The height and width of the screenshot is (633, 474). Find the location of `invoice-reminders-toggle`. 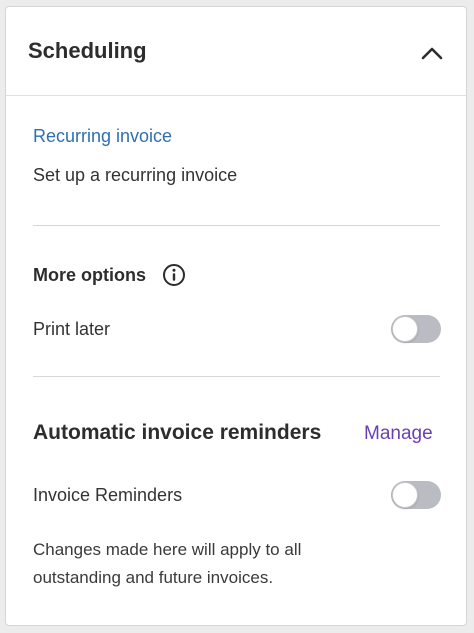

invoice-reminders-toggle is located at coordinates (416, 495).